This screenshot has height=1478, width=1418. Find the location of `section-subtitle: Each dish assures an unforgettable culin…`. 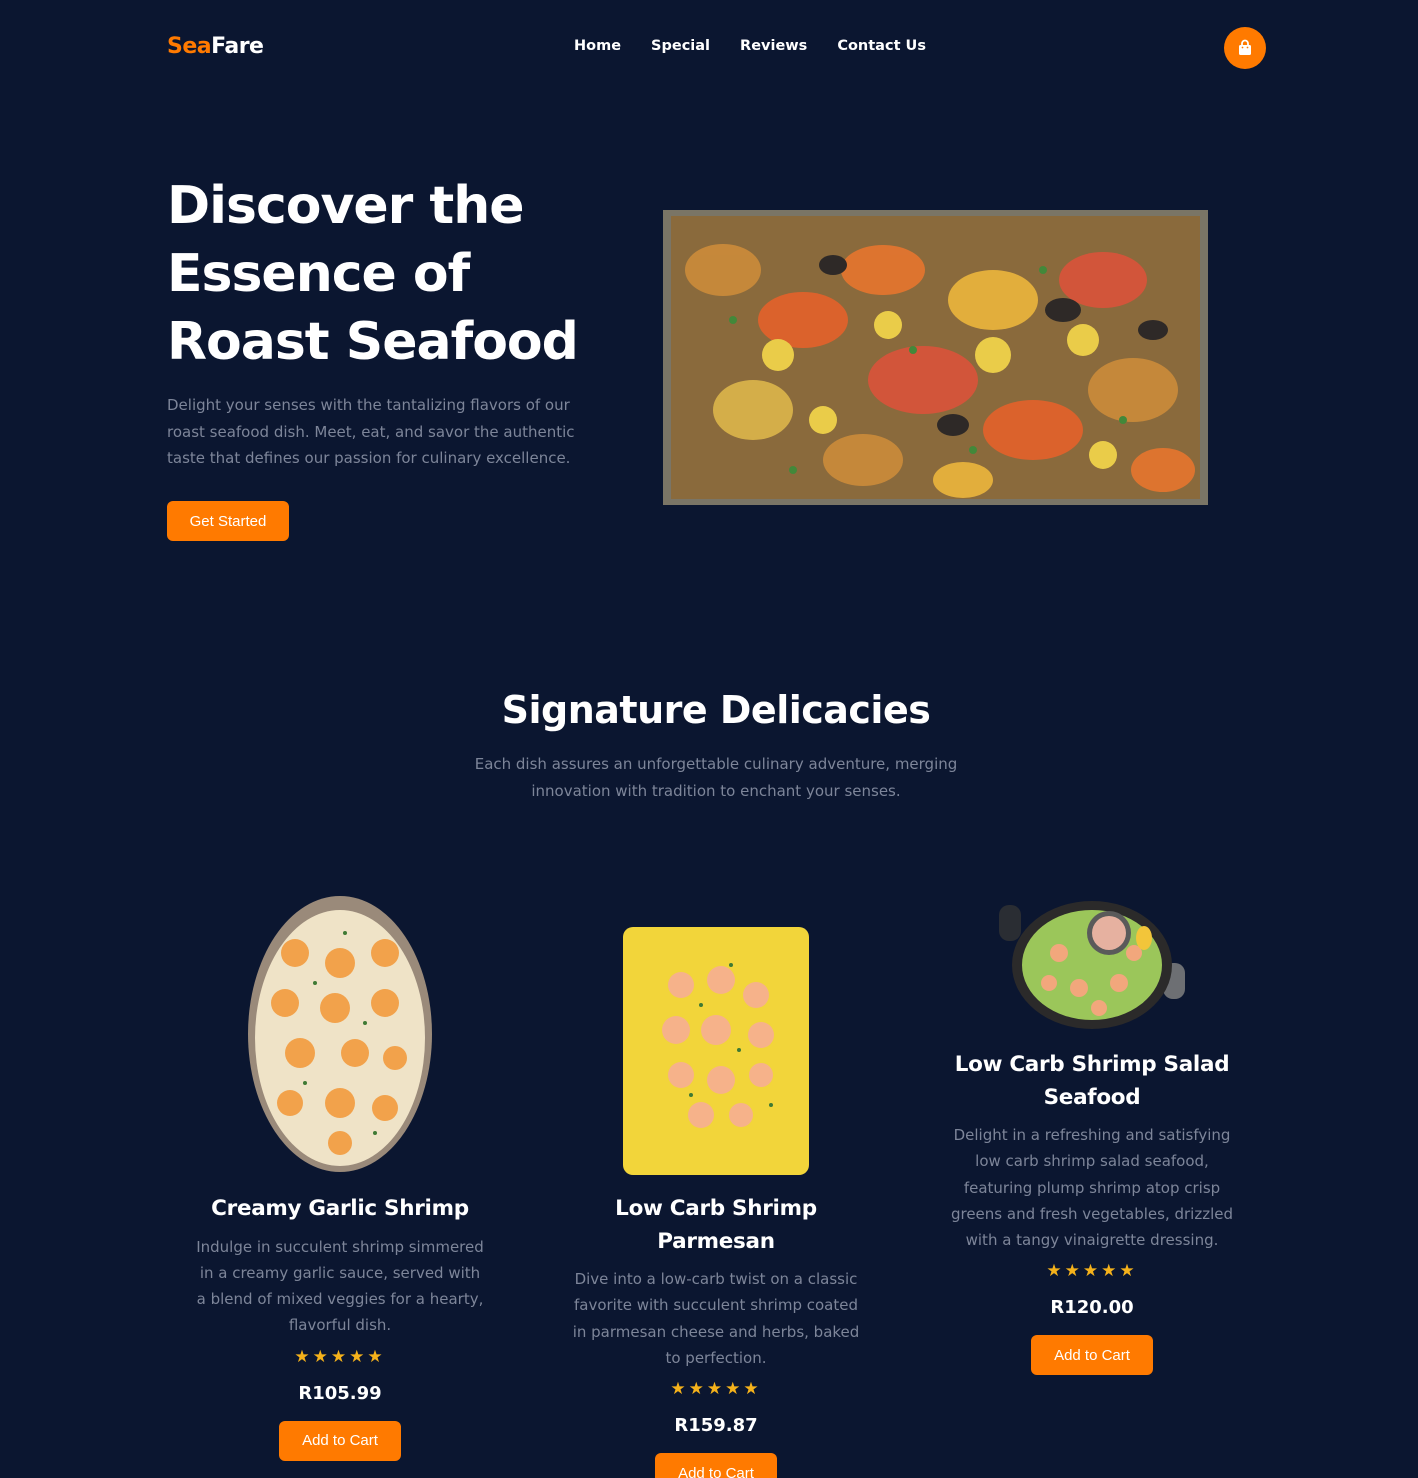

section-subtitle: Each dish assures an unforgettable culin… is located at coordinates (716, 777).